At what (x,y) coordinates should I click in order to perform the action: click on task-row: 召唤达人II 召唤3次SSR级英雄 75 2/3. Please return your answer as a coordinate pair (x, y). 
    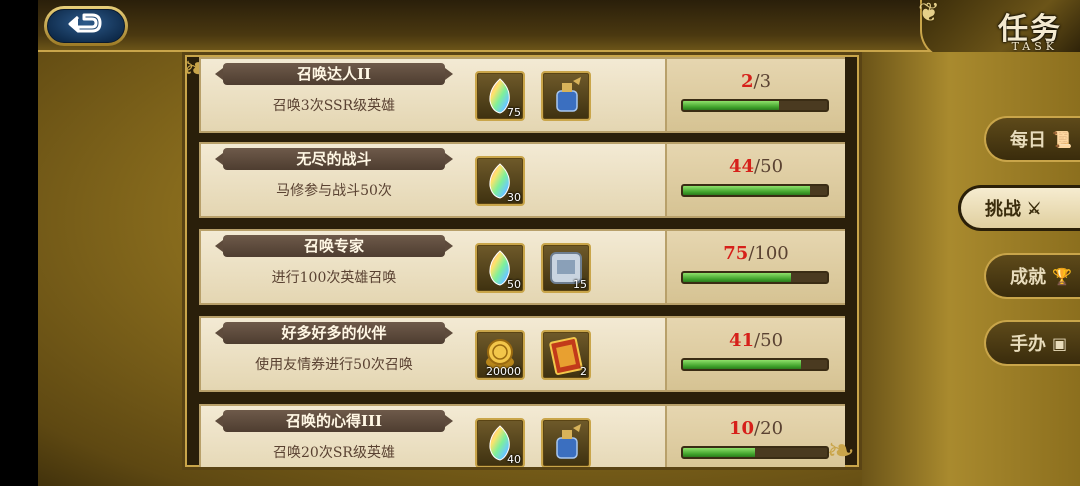
    Looking at the image, I should click on (522, 95).